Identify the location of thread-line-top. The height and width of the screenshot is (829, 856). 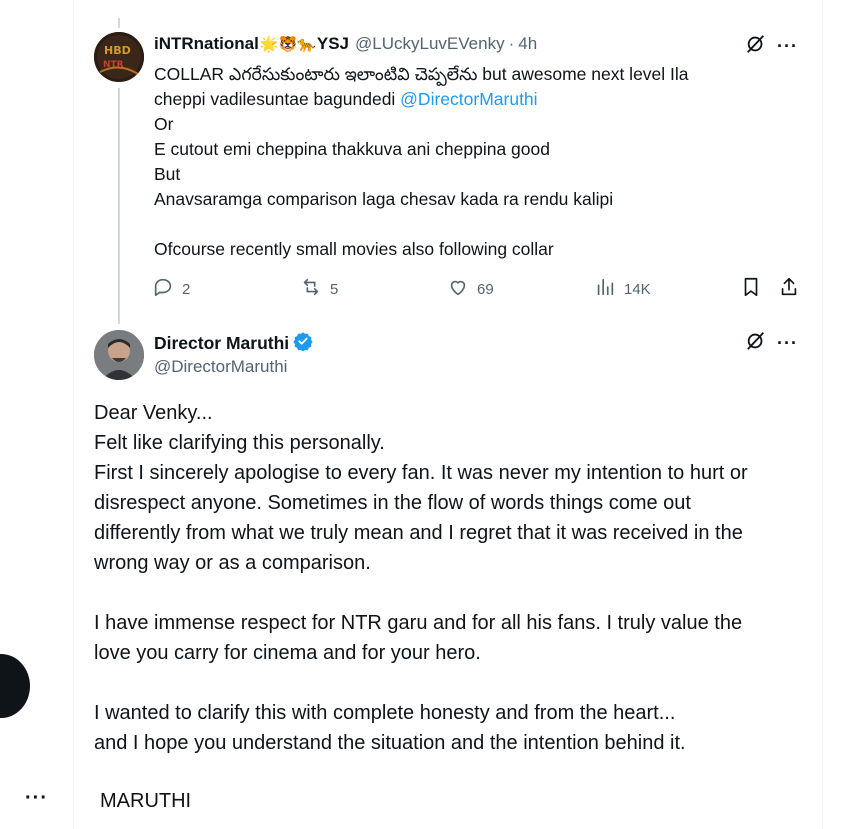
(119, 23).